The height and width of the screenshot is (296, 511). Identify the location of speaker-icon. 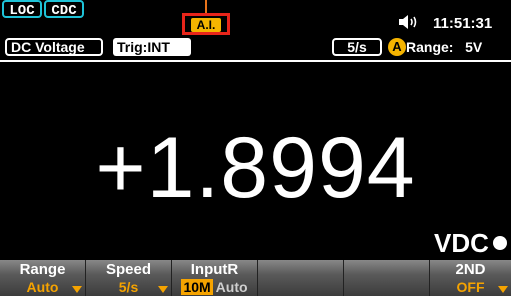
(408, 22).